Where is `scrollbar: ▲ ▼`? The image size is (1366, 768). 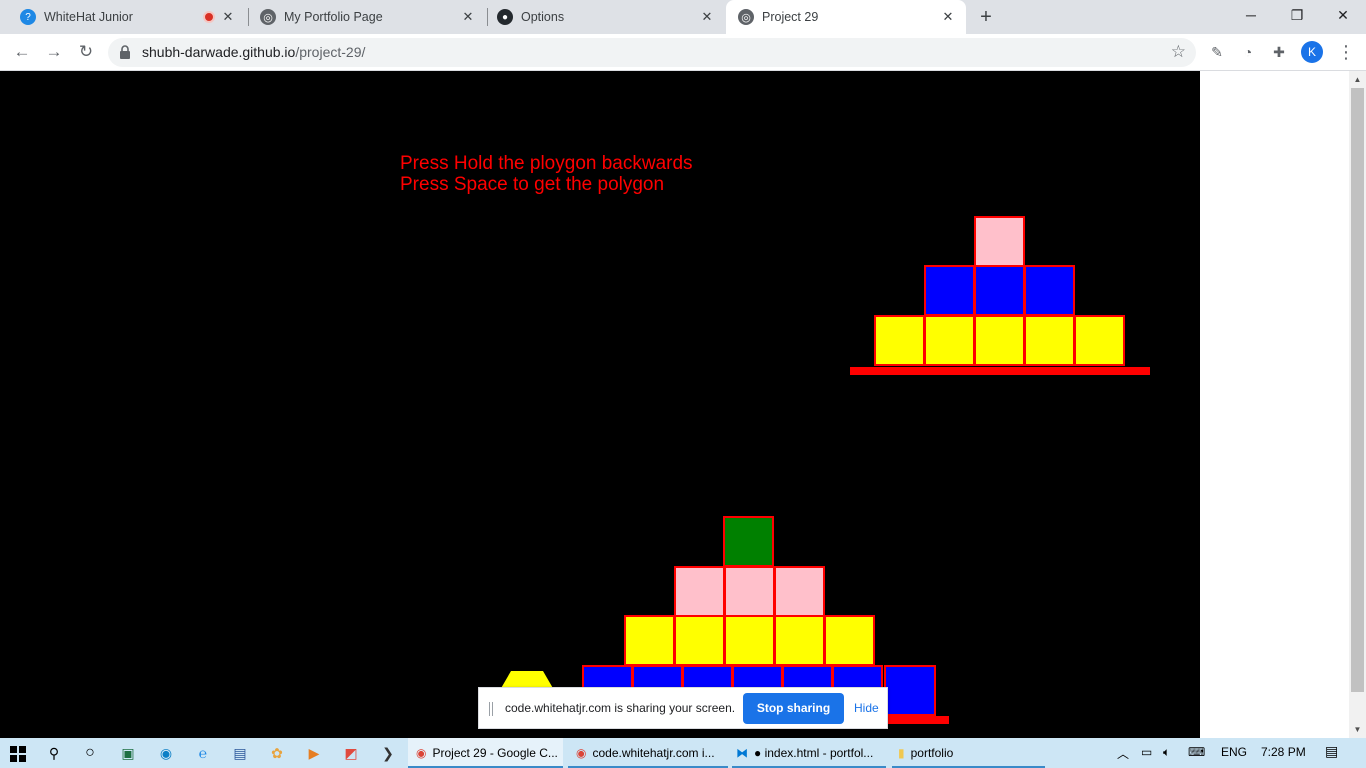
scrollbar: ▲ ▼ is located at coordinates (1357, 404).